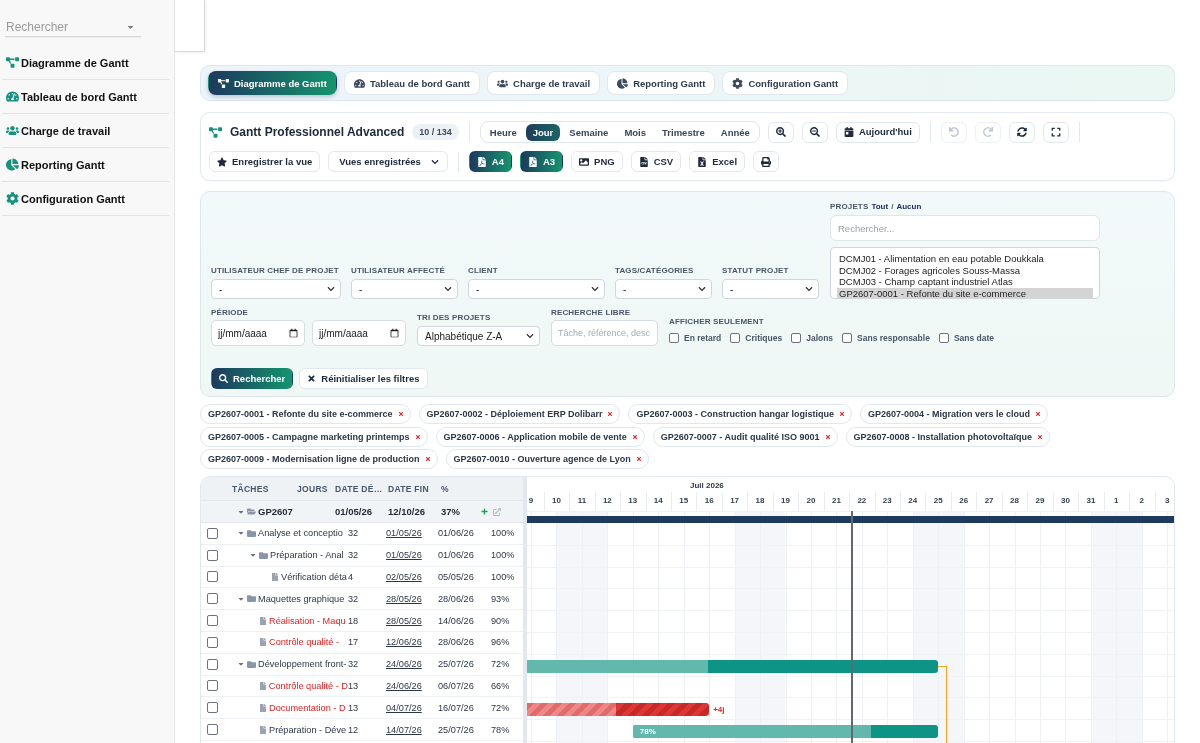 Image resolution: width=1200 pixels, height=743 pixels. I want to click on project-option: DCMJ02 - Forages agricoles Souss-Massa, so click(965, 270).